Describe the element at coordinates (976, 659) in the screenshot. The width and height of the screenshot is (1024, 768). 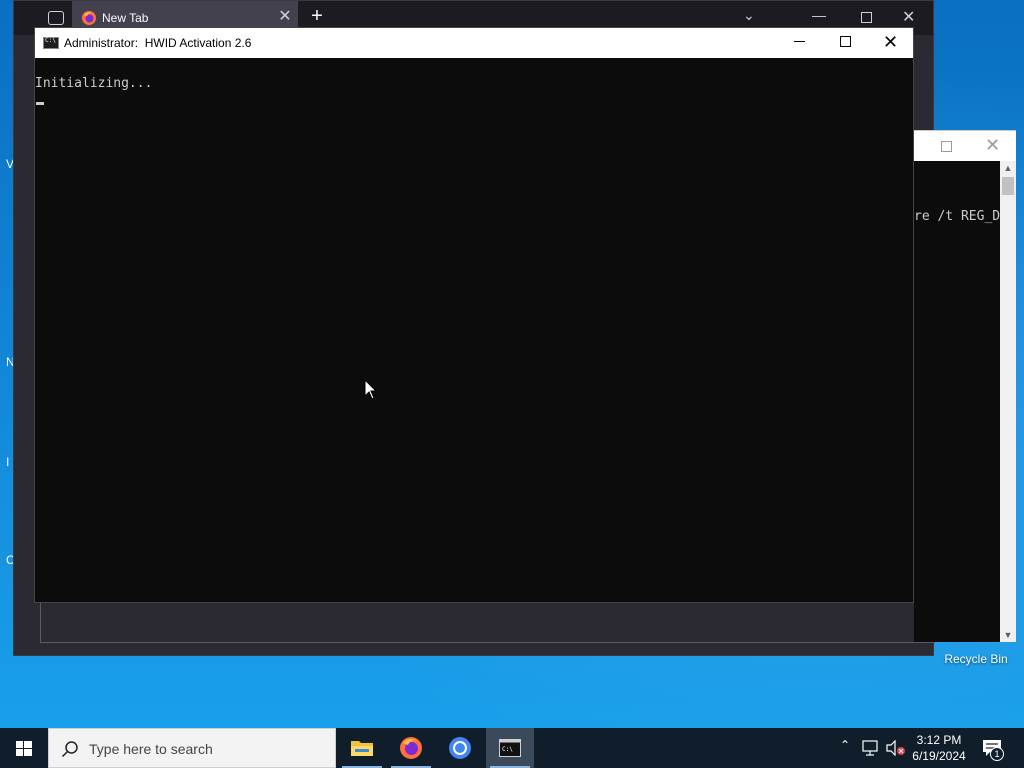
I see `recycle-bin-label: Recycle Bin` at that location.